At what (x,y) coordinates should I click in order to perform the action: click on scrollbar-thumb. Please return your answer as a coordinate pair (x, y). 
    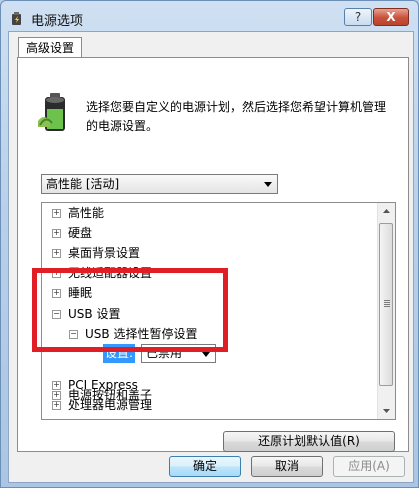
    Looking at the image, I should click on (386, 304).